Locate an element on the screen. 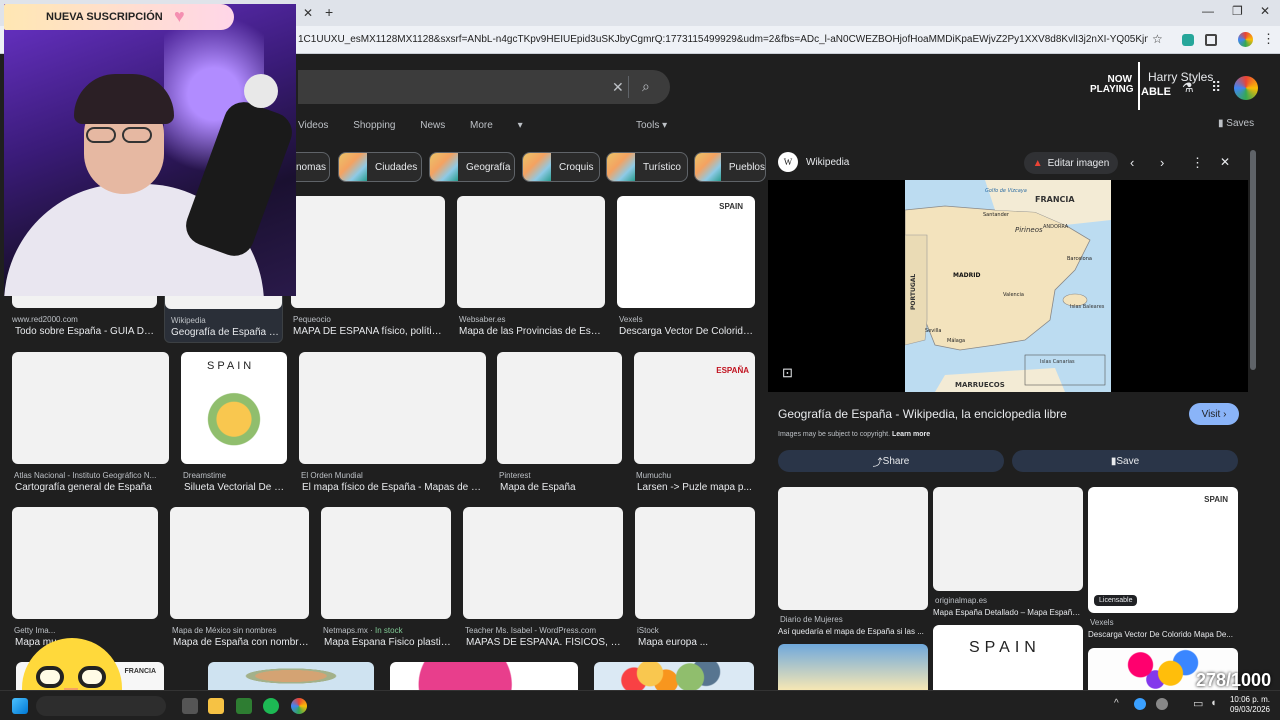 The image size is (1280, 720). panel-source: Wikipedia is located at coordinates (827, 162).